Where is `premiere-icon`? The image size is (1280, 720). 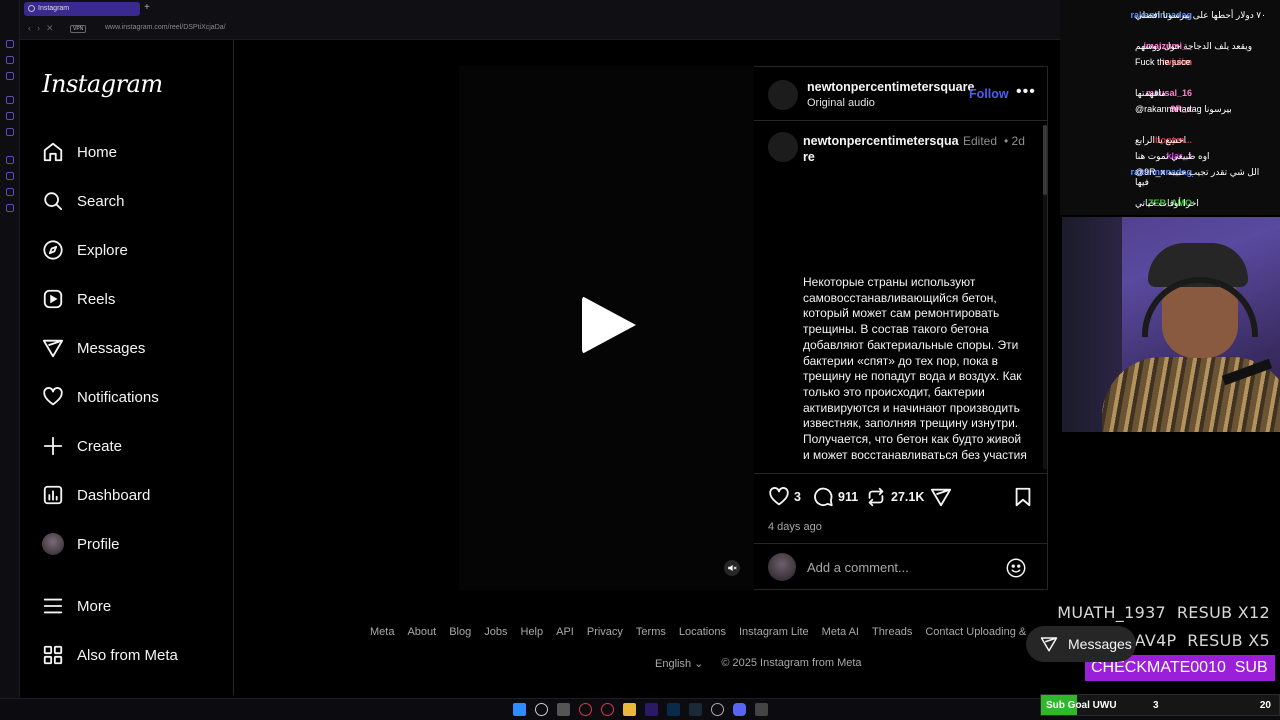
premiere-icon is located at coordinates (651, 709).